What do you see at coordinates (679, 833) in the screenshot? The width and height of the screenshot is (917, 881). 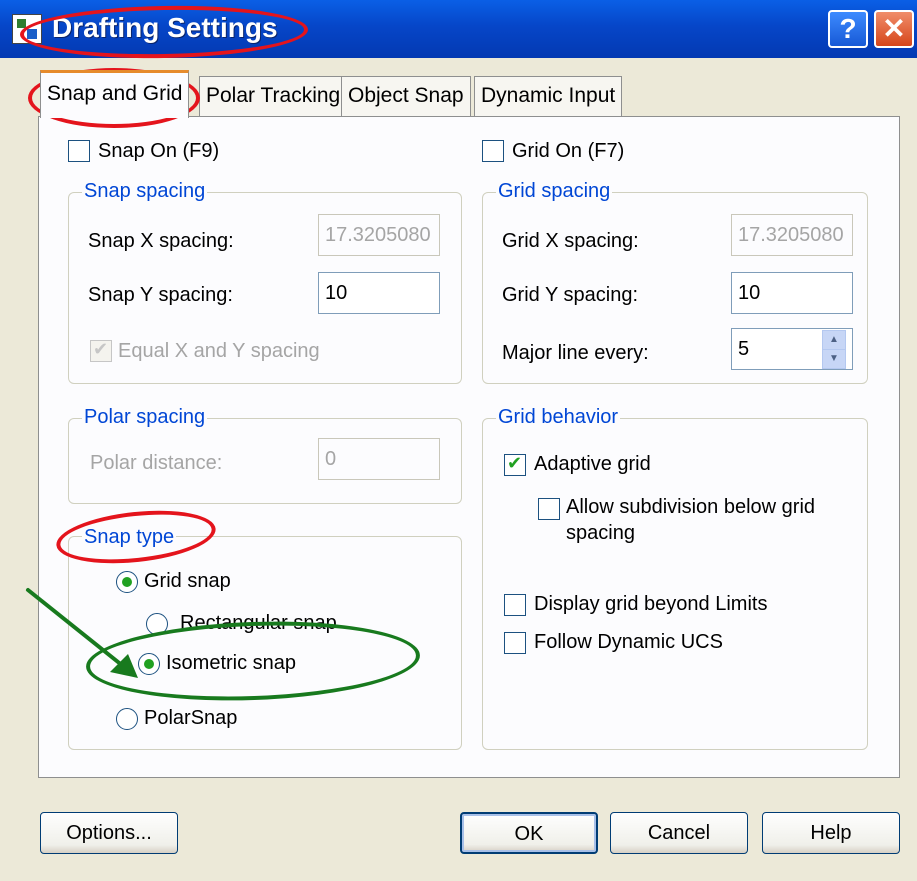 I see `cancel-button: Cancel` at bounding box center [679, 833].